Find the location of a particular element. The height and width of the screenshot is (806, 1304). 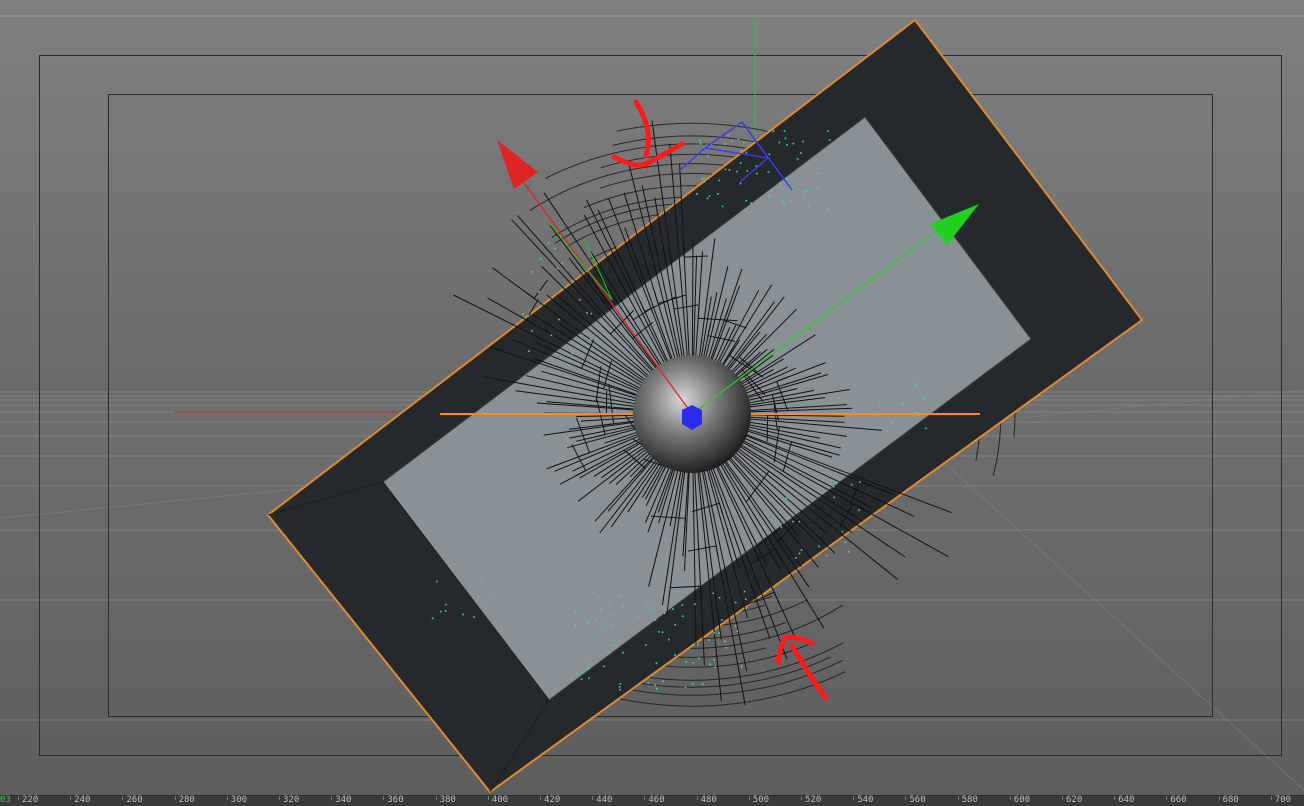

current-frame-indicator: 03 is located at coordinates (5, 800).